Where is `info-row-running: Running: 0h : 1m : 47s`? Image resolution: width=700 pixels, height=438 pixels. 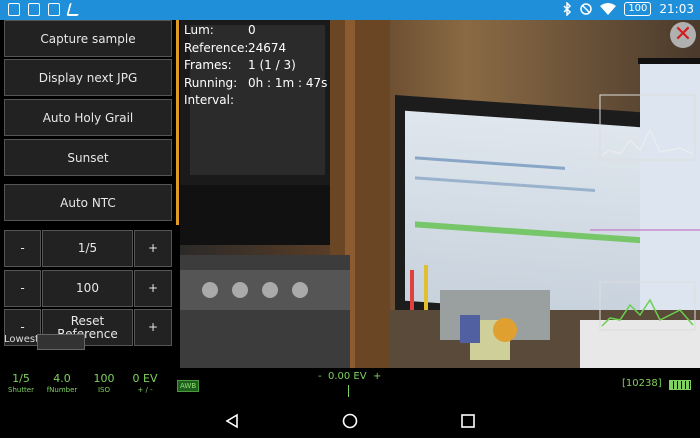 info-row-running: Running: 0h : 1m : 47s is located at coordinates (256, 82).